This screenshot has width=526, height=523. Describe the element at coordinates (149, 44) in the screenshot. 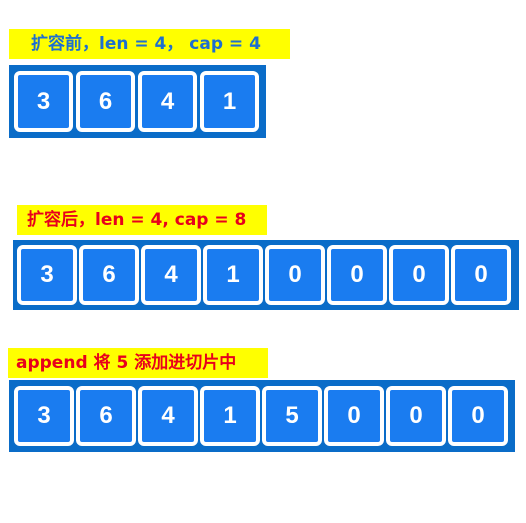

I see `before-expansion-label: 扩容前，len = 4， cap = 4` at that location.